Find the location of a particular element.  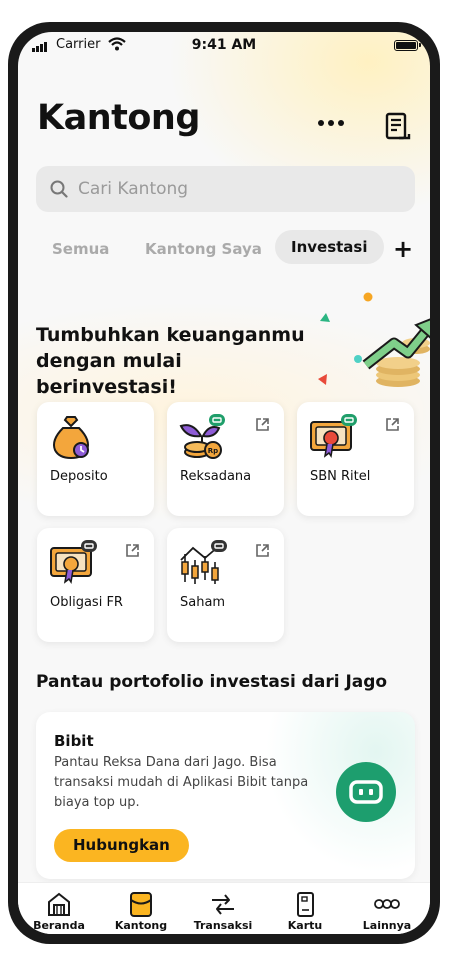

certificate-icon is located at coordinates (333, 436).